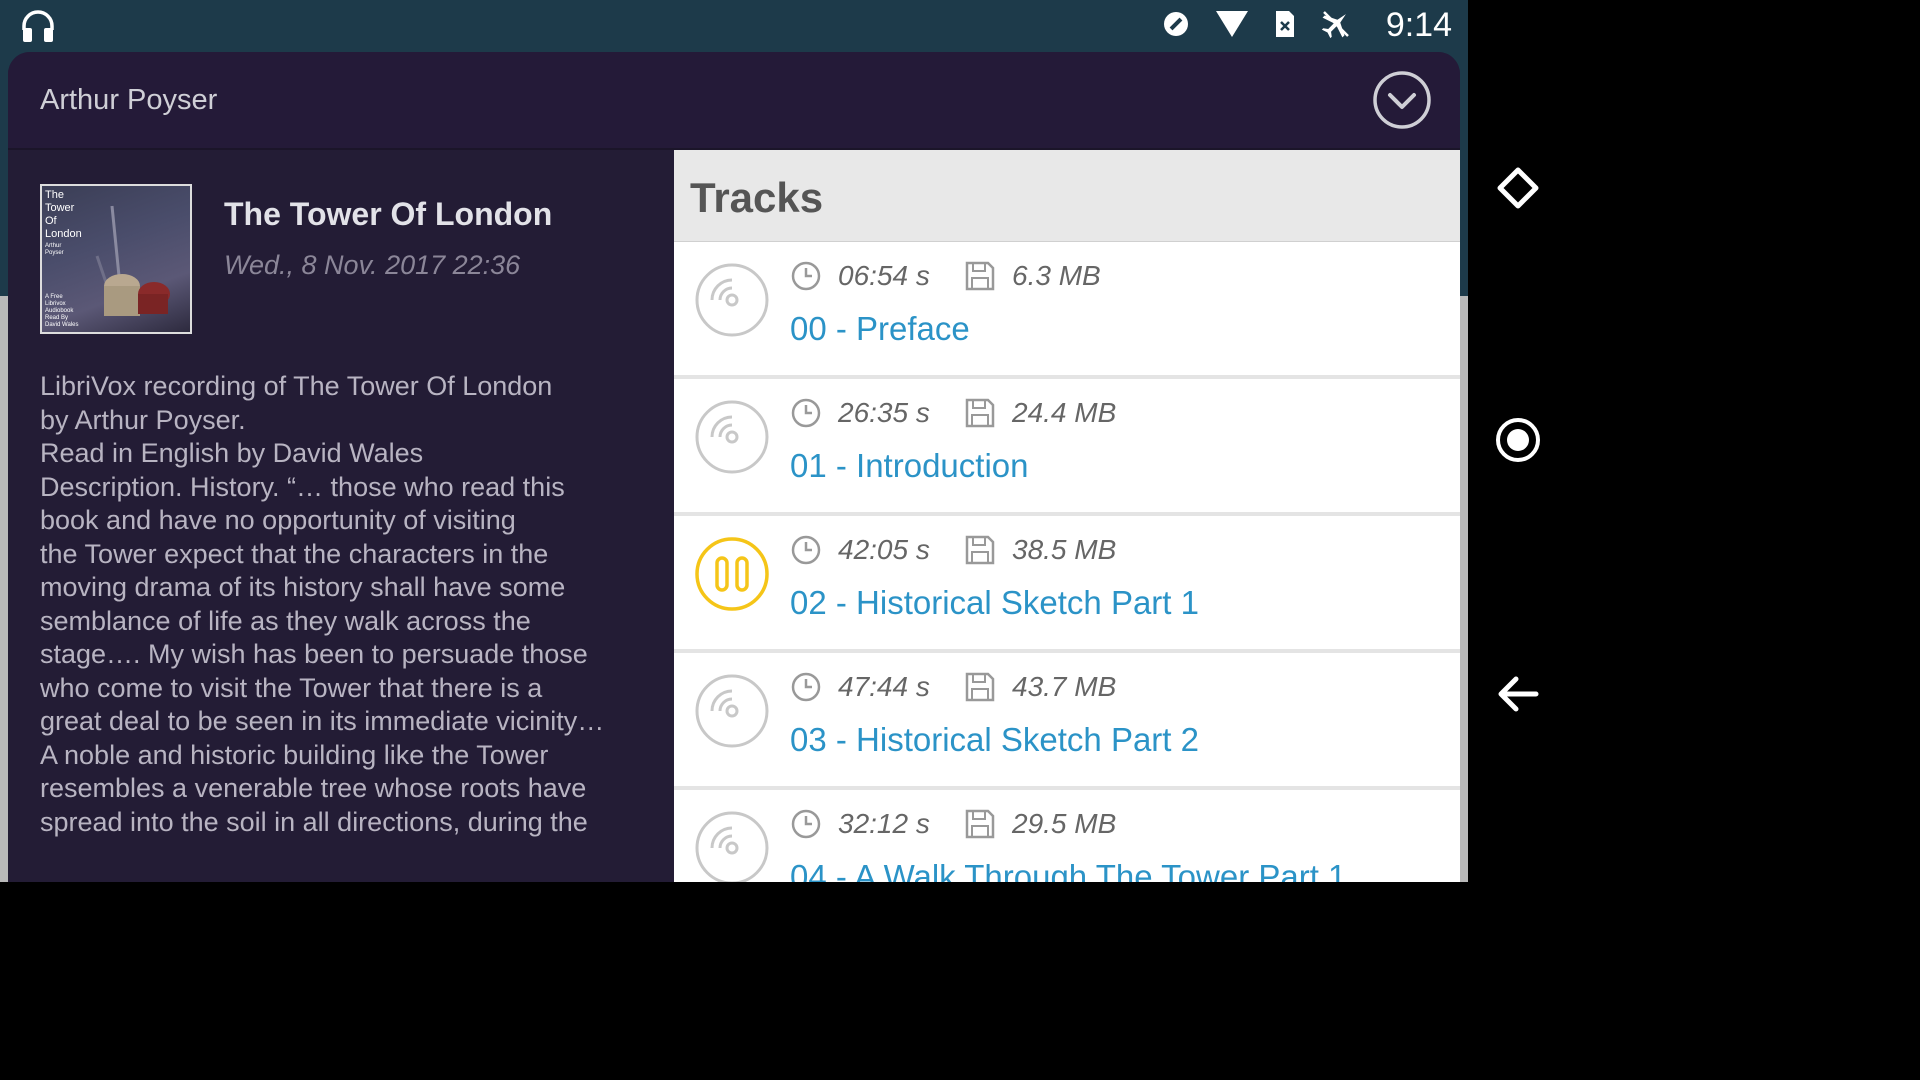 The width and height of the screenshot is (1920, 1080). I want to click on wifi-icon, so click(1232, 26).